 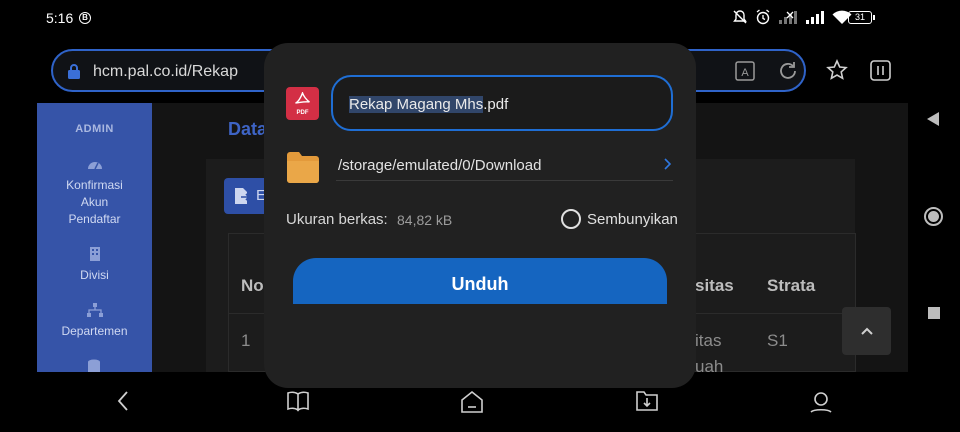 I want to click on pdf-badge-text: PDF, so click(x=302, y=113).